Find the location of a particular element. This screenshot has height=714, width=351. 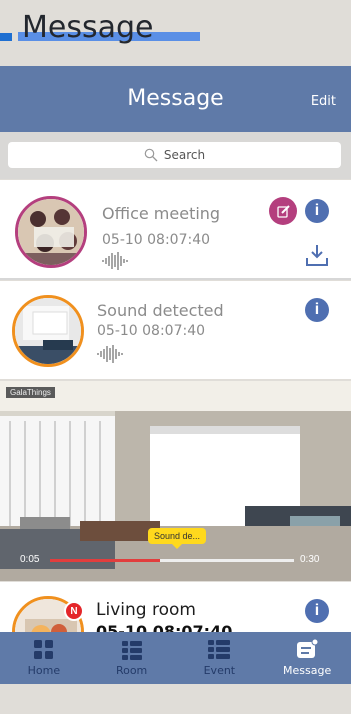

app-header: Message Edit is located at coordinates (175, 99).